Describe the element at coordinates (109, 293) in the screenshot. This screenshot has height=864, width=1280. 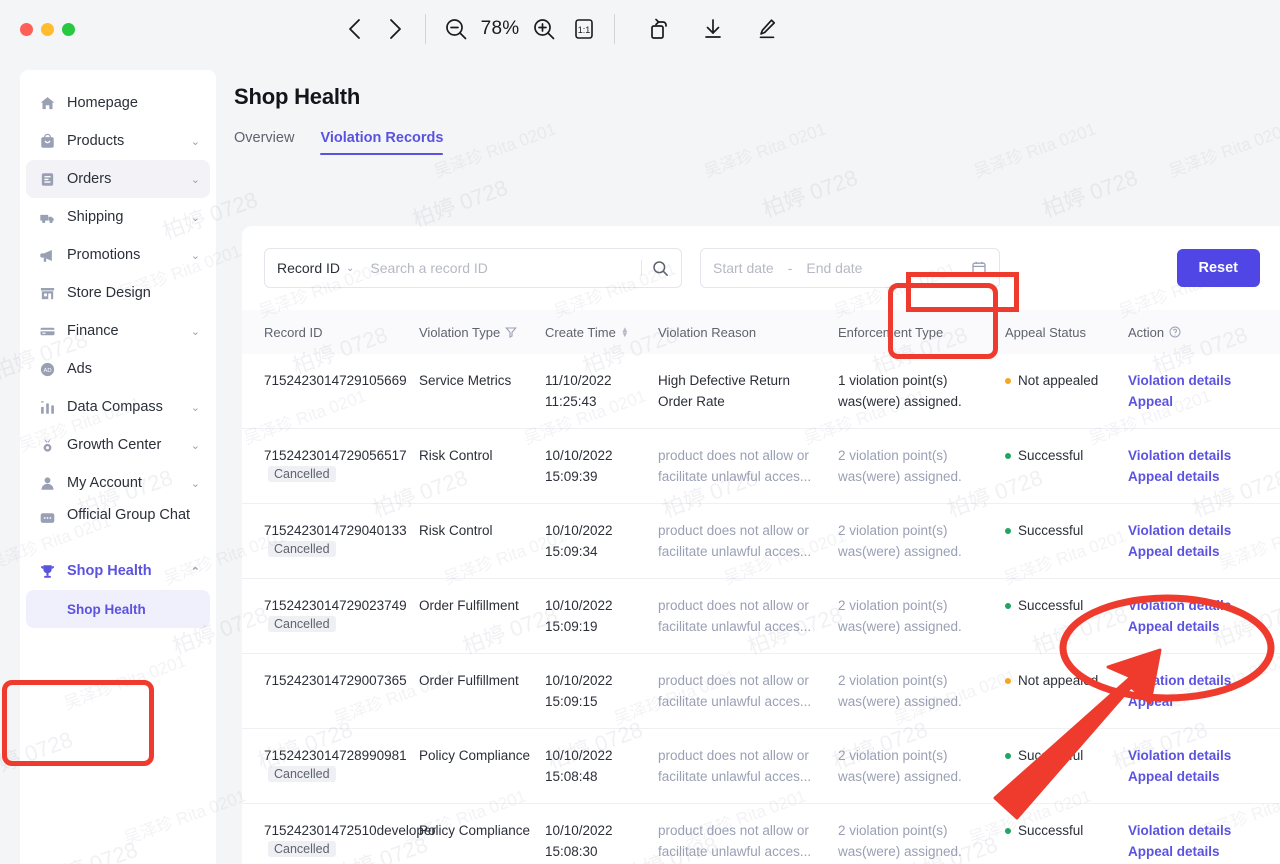
I see `sidebar-item-label: Store Design` at that location.